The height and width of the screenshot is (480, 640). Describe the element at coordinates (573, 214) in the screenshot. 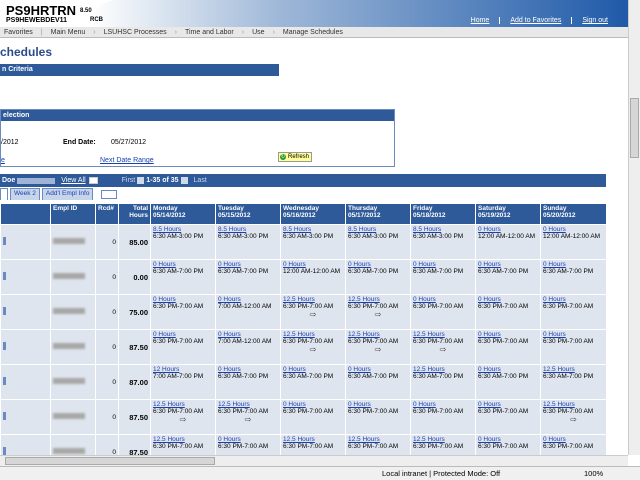

I see `day-column-header: Sunday 05/20/2012` at that location.